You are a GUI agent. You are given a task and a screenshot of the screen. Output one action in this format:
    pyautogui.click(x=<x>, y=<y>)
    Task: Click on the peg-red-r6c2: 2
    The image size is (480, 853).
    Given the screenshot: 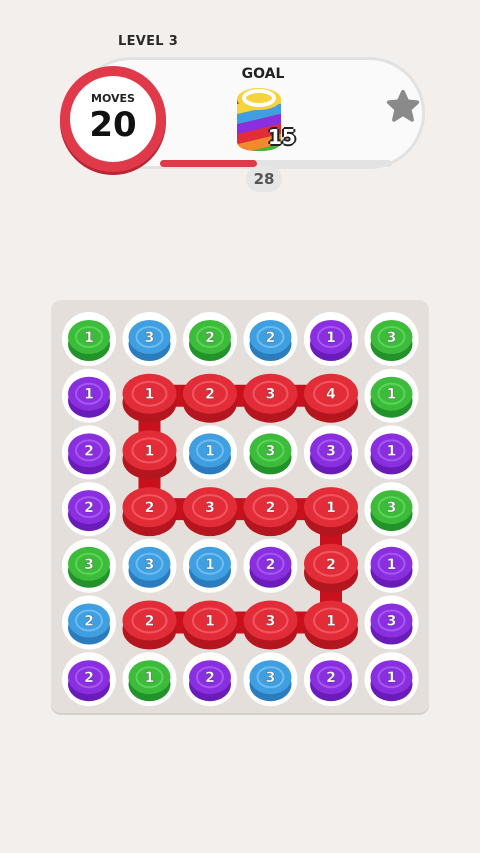 What is the action you would take?
    pyautogui.click(x=149, y=625)
    